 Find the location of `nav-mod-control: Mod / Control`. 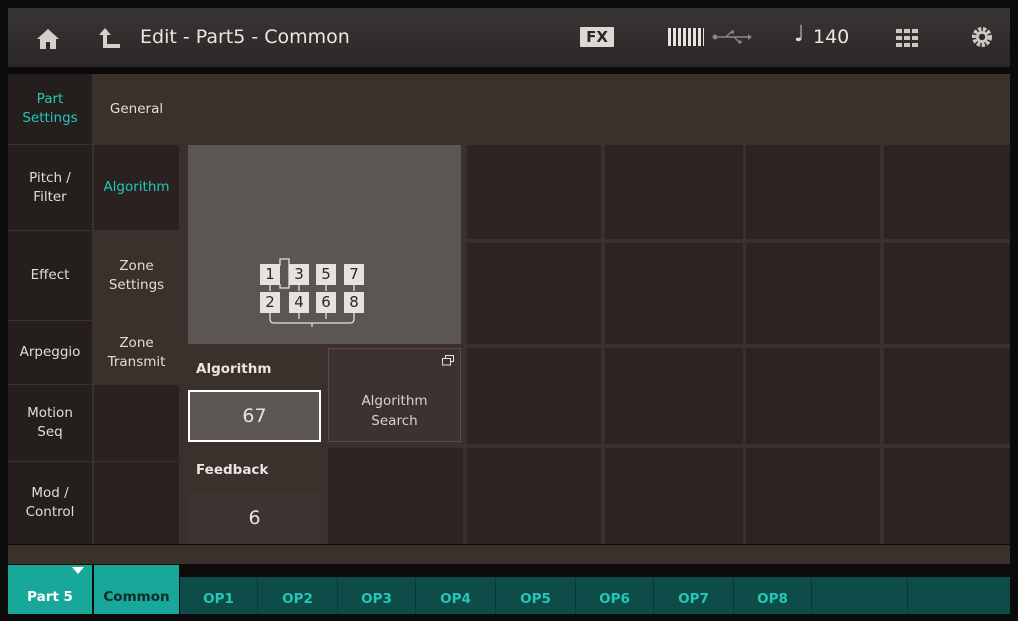

nav-mod-control: Mod / Control is located at coordinates (50, 503).